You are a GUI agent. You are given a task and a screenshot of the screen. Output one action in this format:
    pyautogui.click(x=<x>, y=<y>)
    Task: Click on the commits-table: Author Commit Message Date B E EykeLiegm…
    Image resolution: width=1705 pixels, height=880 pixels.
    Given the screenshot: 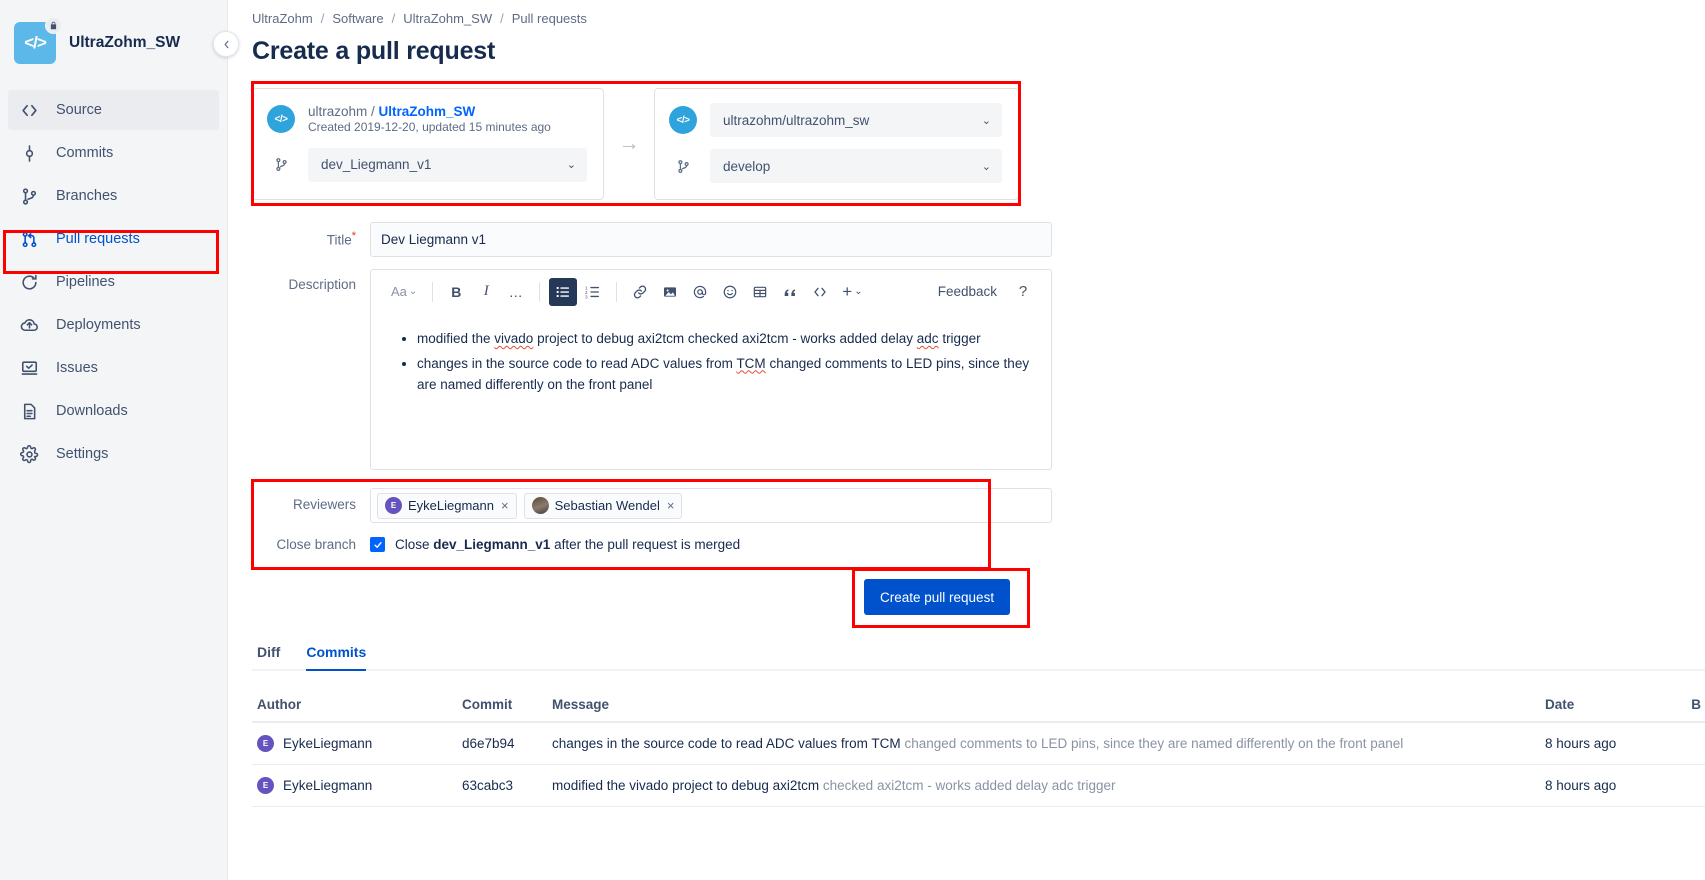 What is the action you would take?
    pyautogui.click(x=978, y=752)
    